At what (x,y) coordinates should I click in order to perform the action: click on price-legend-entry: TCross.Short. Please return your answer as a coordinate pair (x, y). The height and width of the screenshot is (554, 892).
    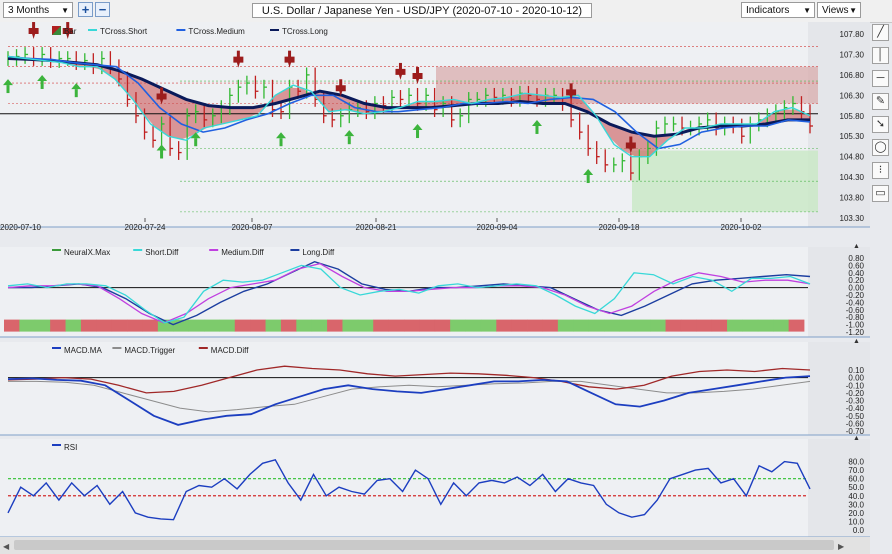
    Looking at the image, I should click on (124, 31).